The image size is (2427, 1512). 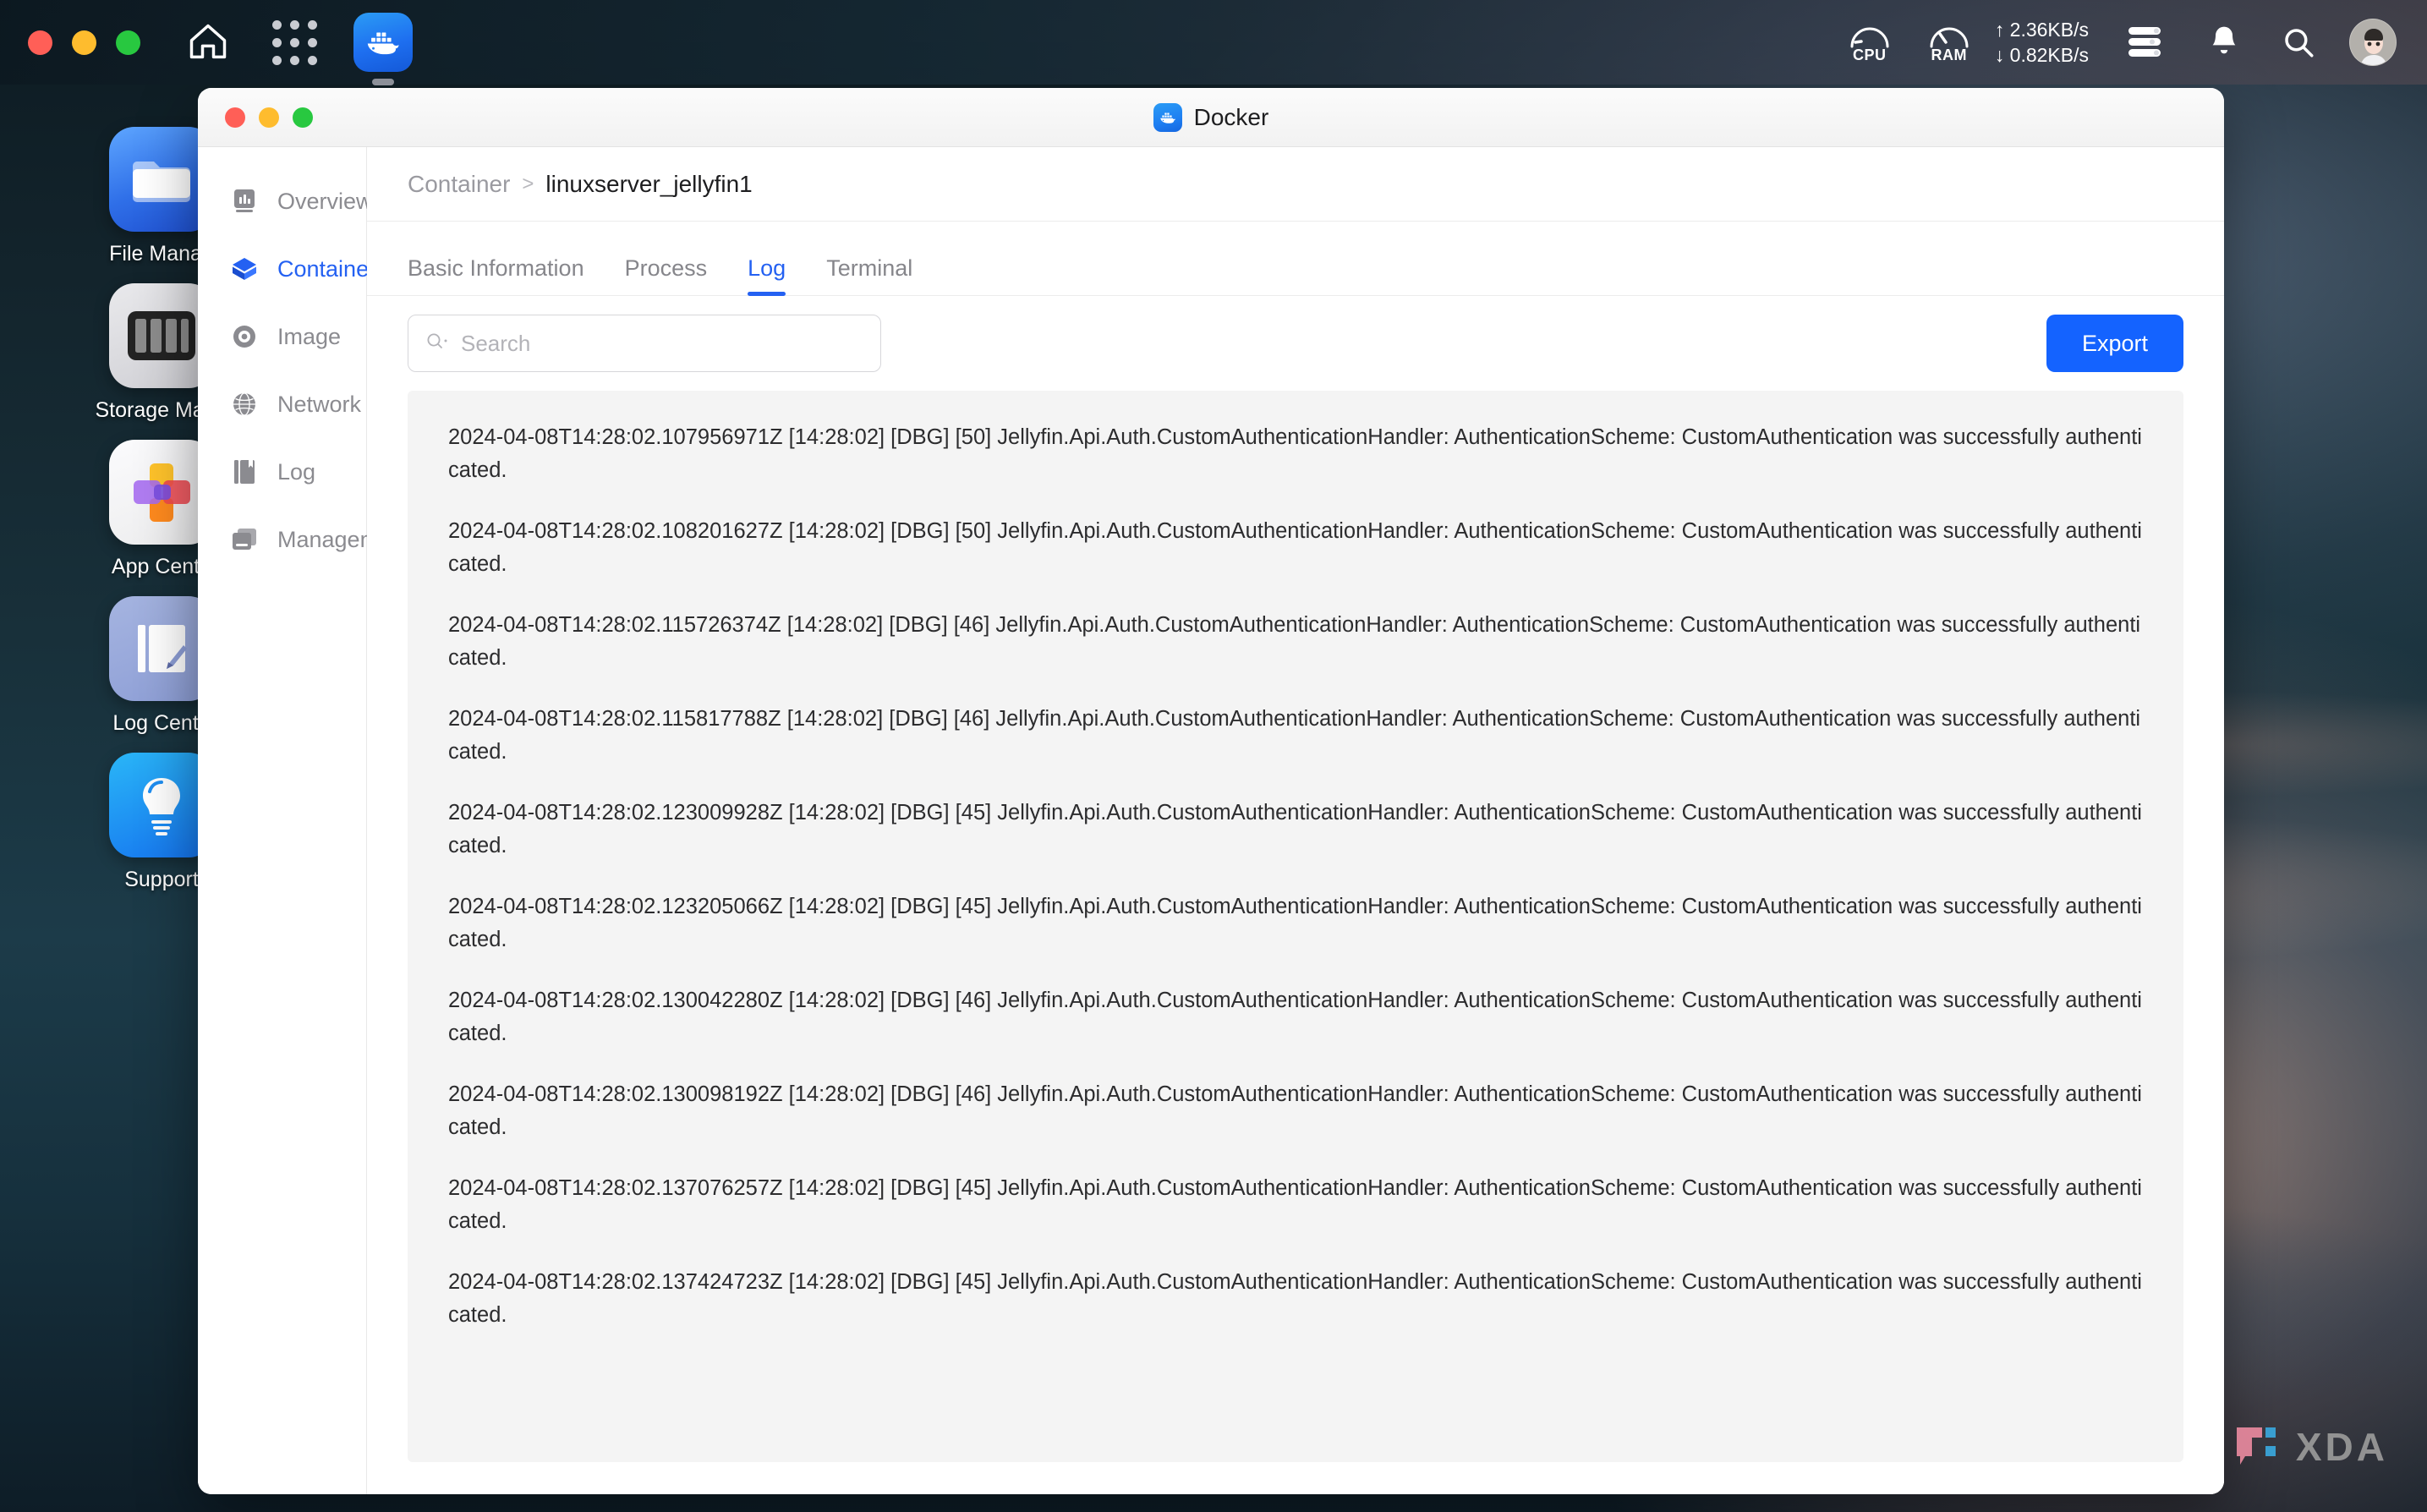 I want to click on tab-bar: Basic Information Process Log Terminal, so click(x=1295, y=259).